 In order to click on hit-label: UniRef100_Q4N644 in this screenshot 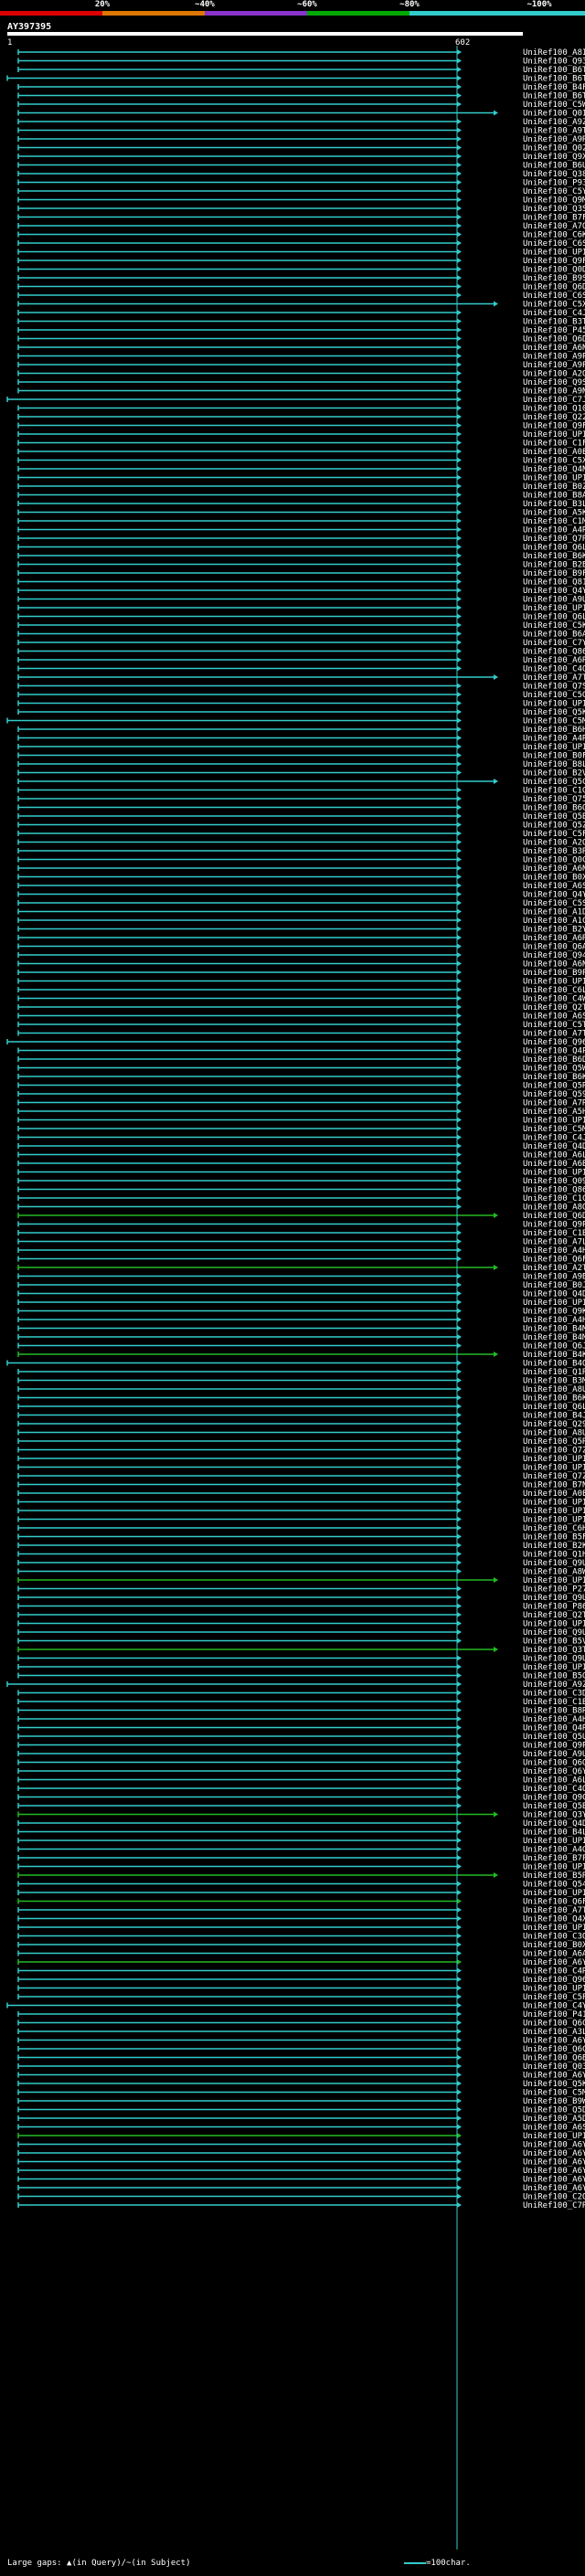, I will do `click(554, 469)`.